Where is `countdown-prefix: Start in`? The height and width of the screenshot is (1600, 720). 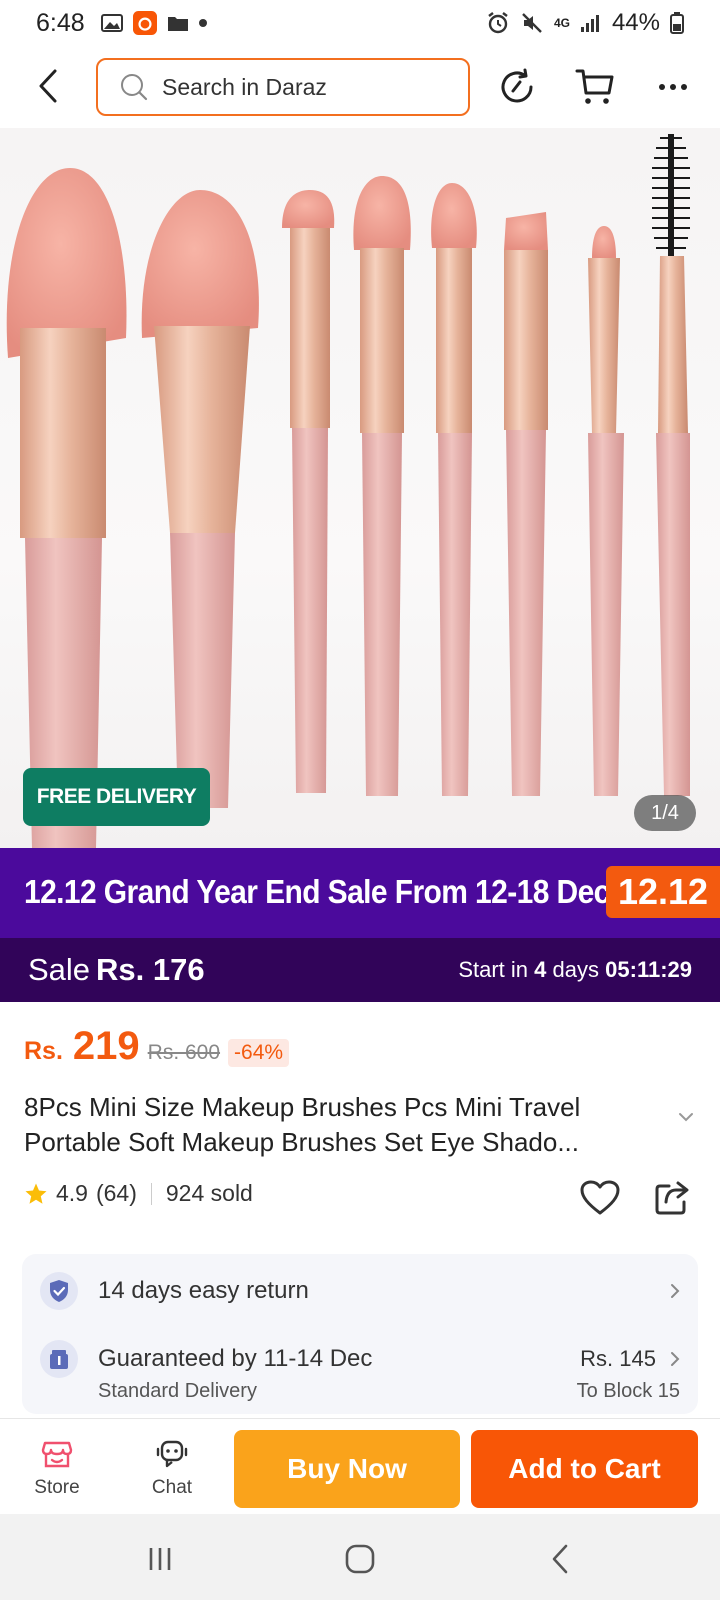 countdown-prefix: Start in is located at coordinates (493, 969).